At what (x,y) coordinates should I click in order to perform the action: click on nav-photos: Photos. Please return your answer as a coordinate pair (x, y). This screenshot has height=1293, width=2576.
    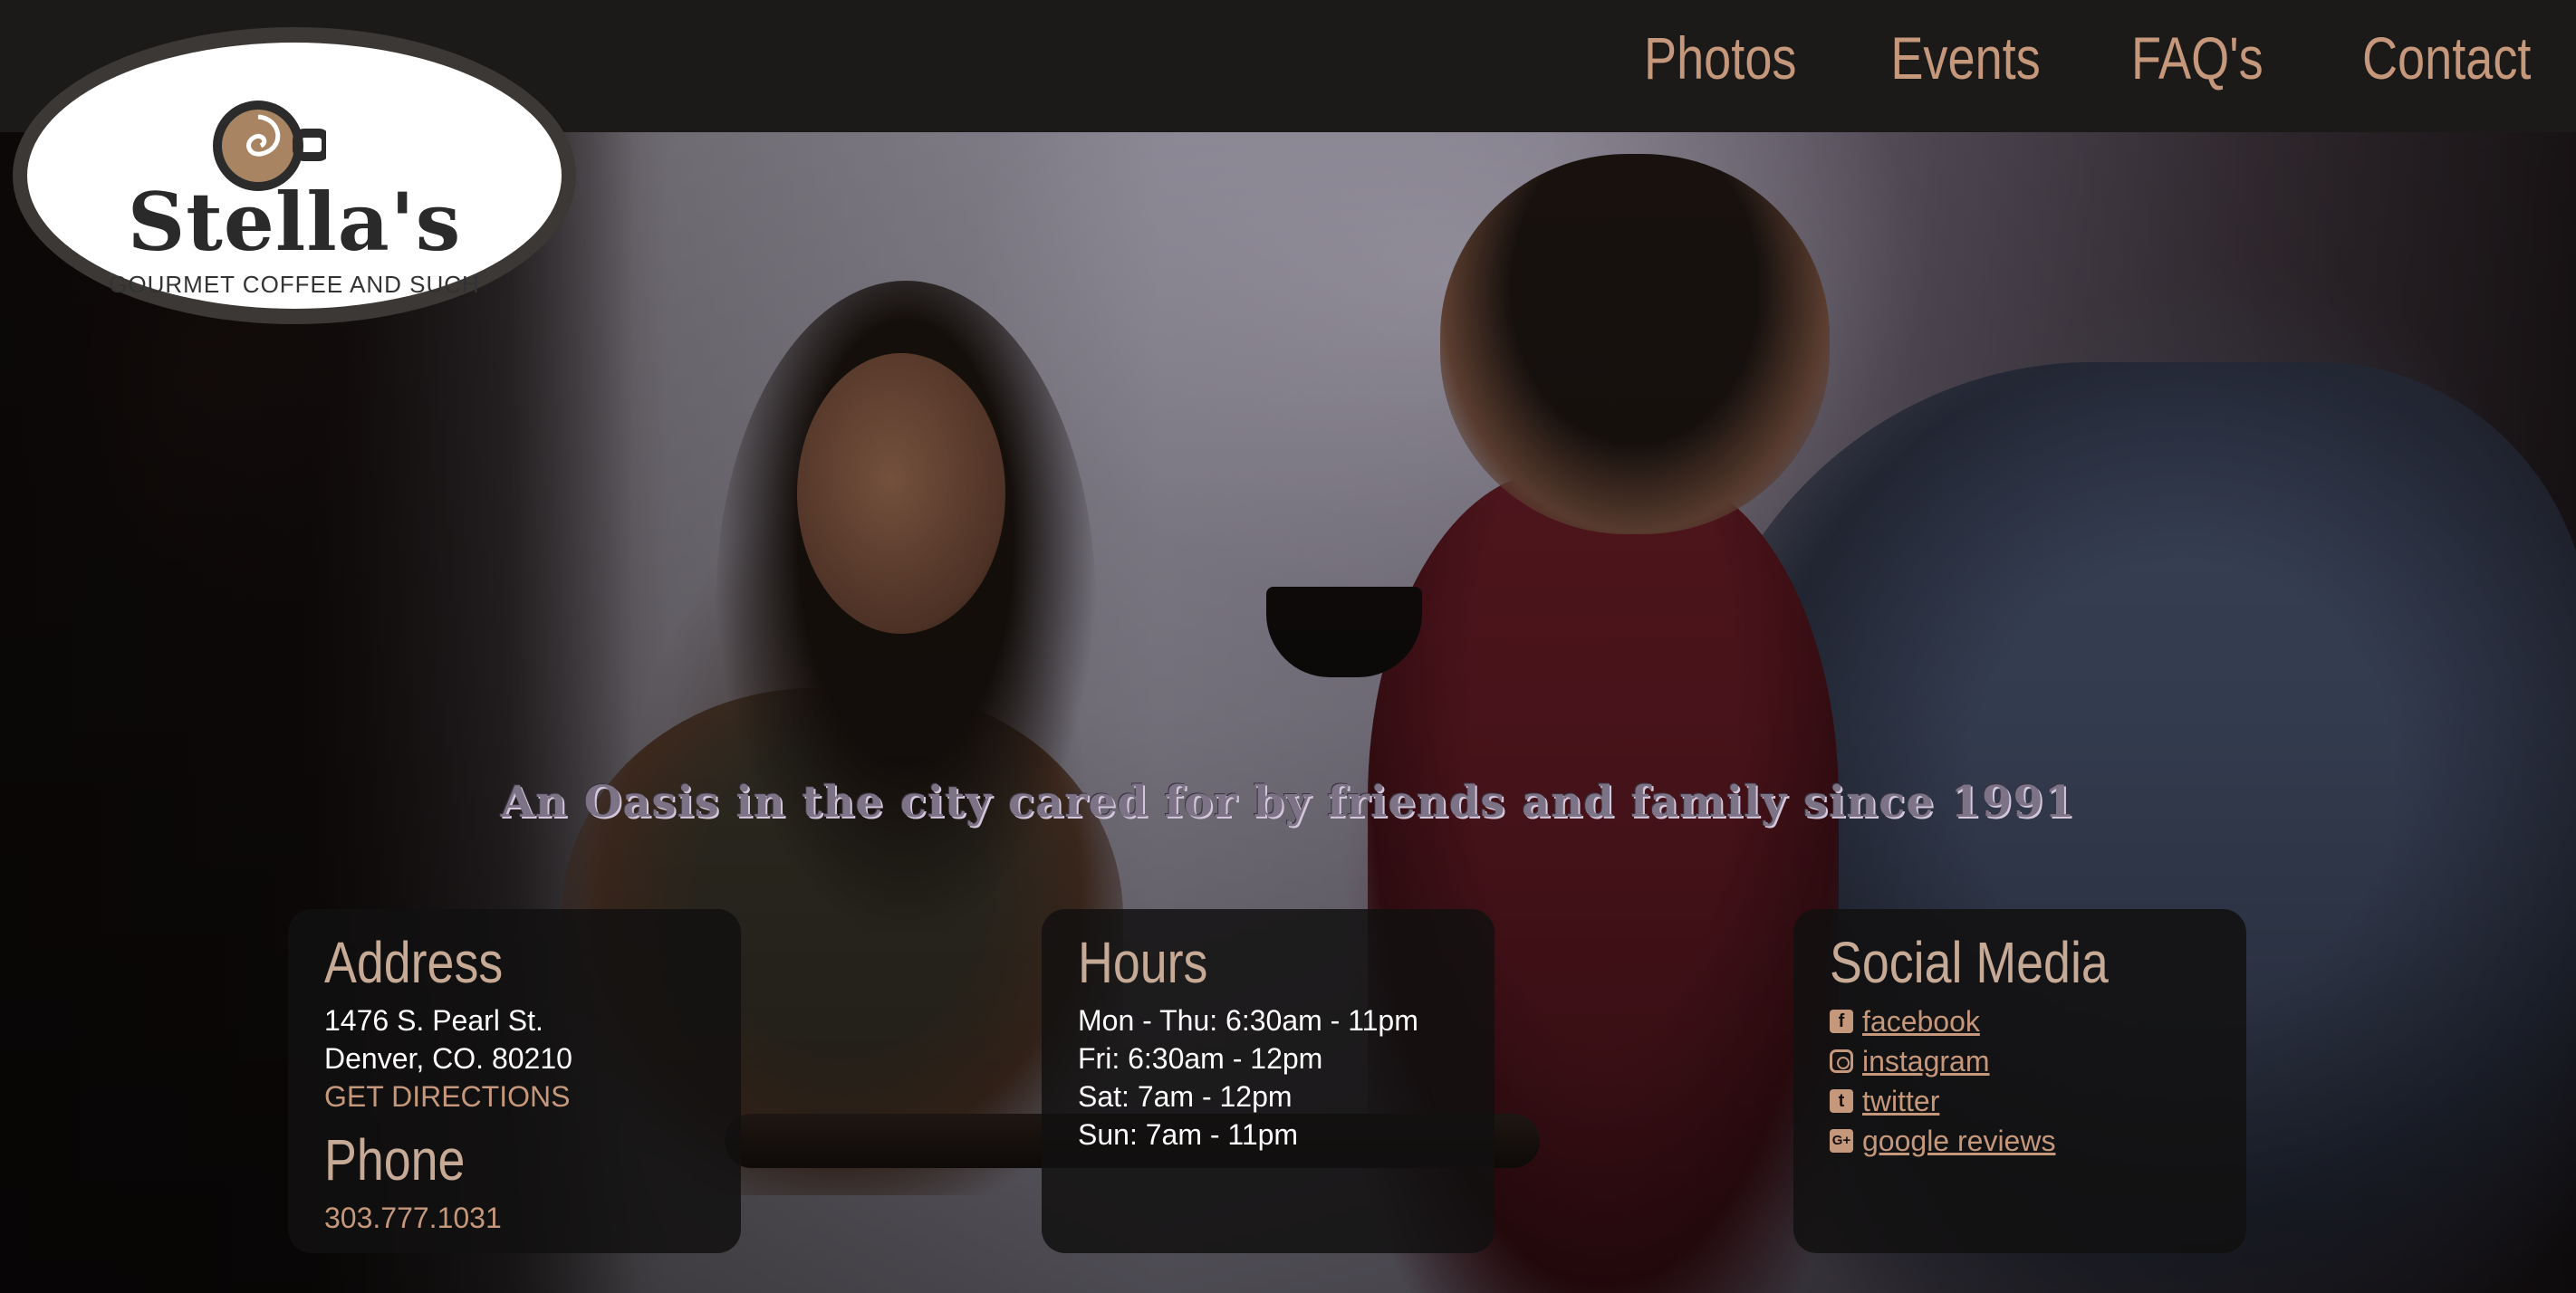
    Looking at the image, I should click on (1720, 58).